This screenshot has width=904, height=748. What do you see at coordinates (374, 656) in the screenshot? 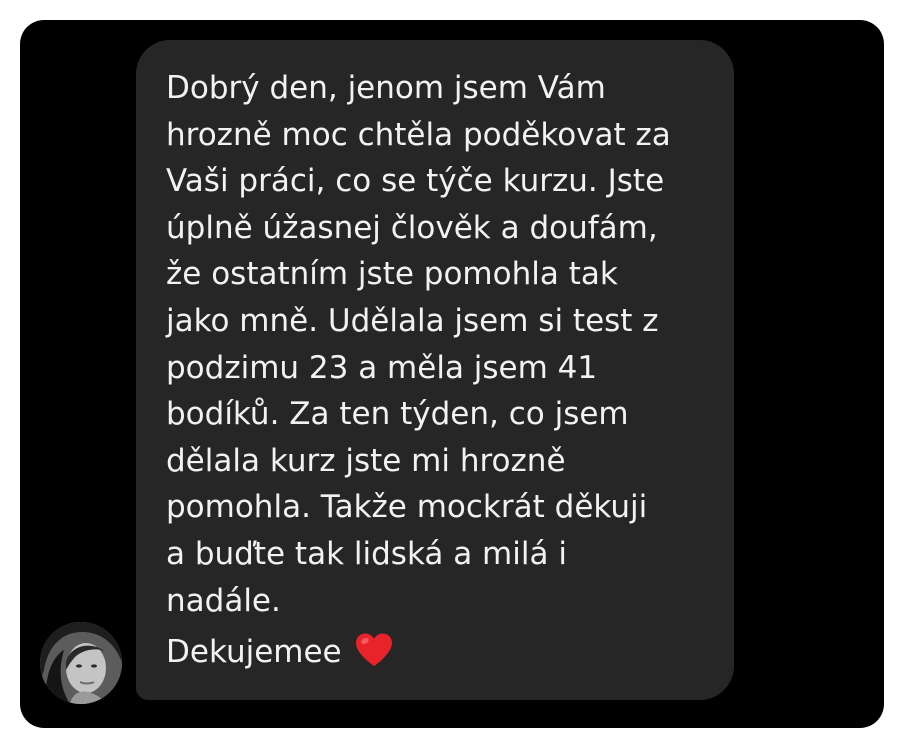
I see `heart-icon` at bounding box center [374, 656].